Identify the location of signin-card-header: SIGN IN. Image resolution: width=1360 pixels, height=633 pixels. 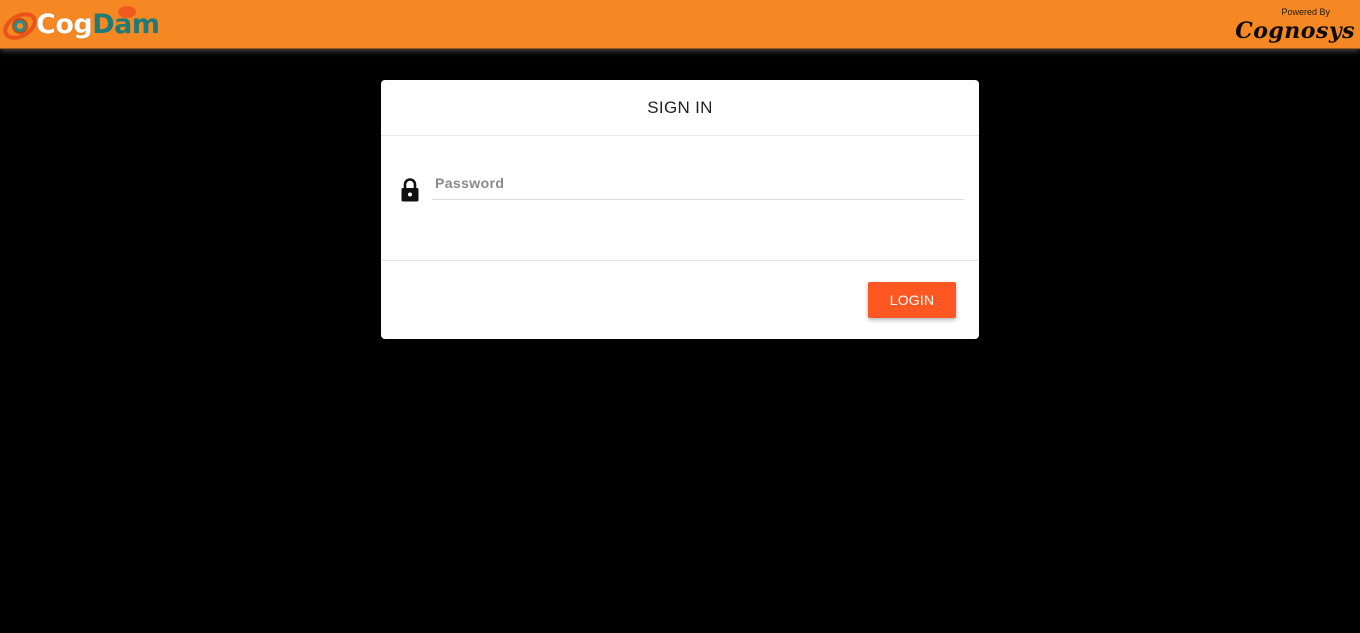
(680, 108).